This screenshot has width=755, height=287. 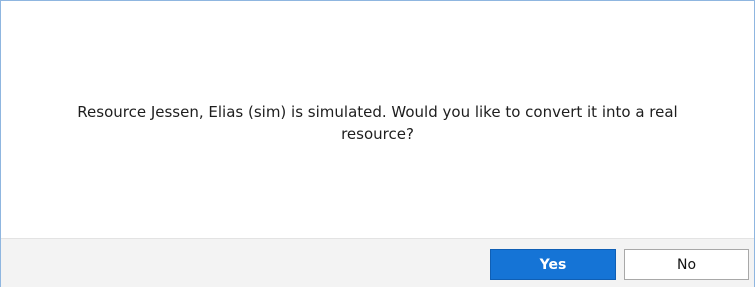 What do you see at coordinates (377, 134) in the screenshot?
I see `dialog-message-line-2: resource?` at bounding box center [377, 134].